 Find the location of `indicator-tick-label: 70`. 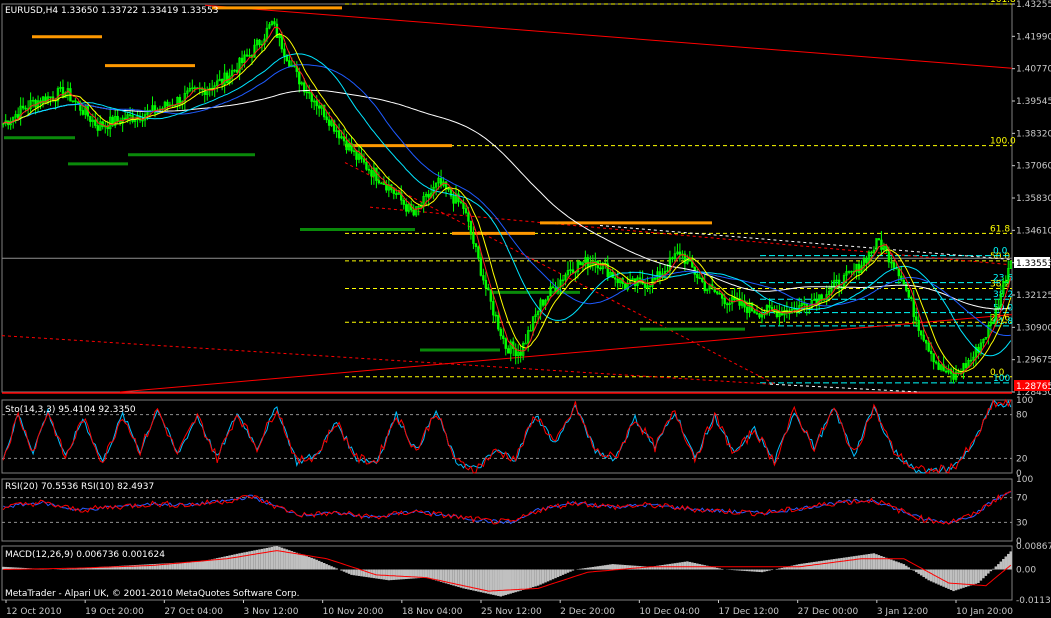

indicator-tick-label: 70 is located at coordinates (1022, 499).